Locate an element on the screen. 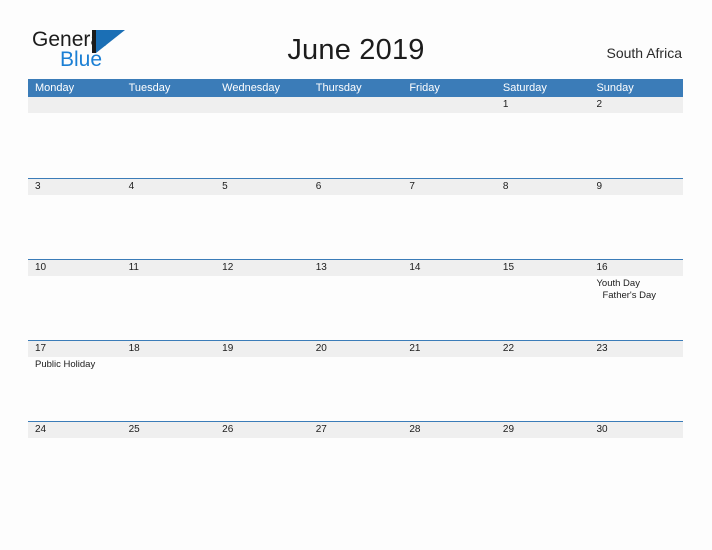 This screenshot has height=550, width=712. day-number-25: 25 is located at coordinates (169, 430).